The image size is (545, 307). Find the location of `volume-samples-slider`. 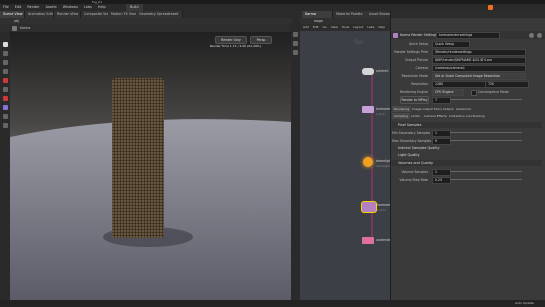

volume-samples-slider is located at coordinates (486, 171).